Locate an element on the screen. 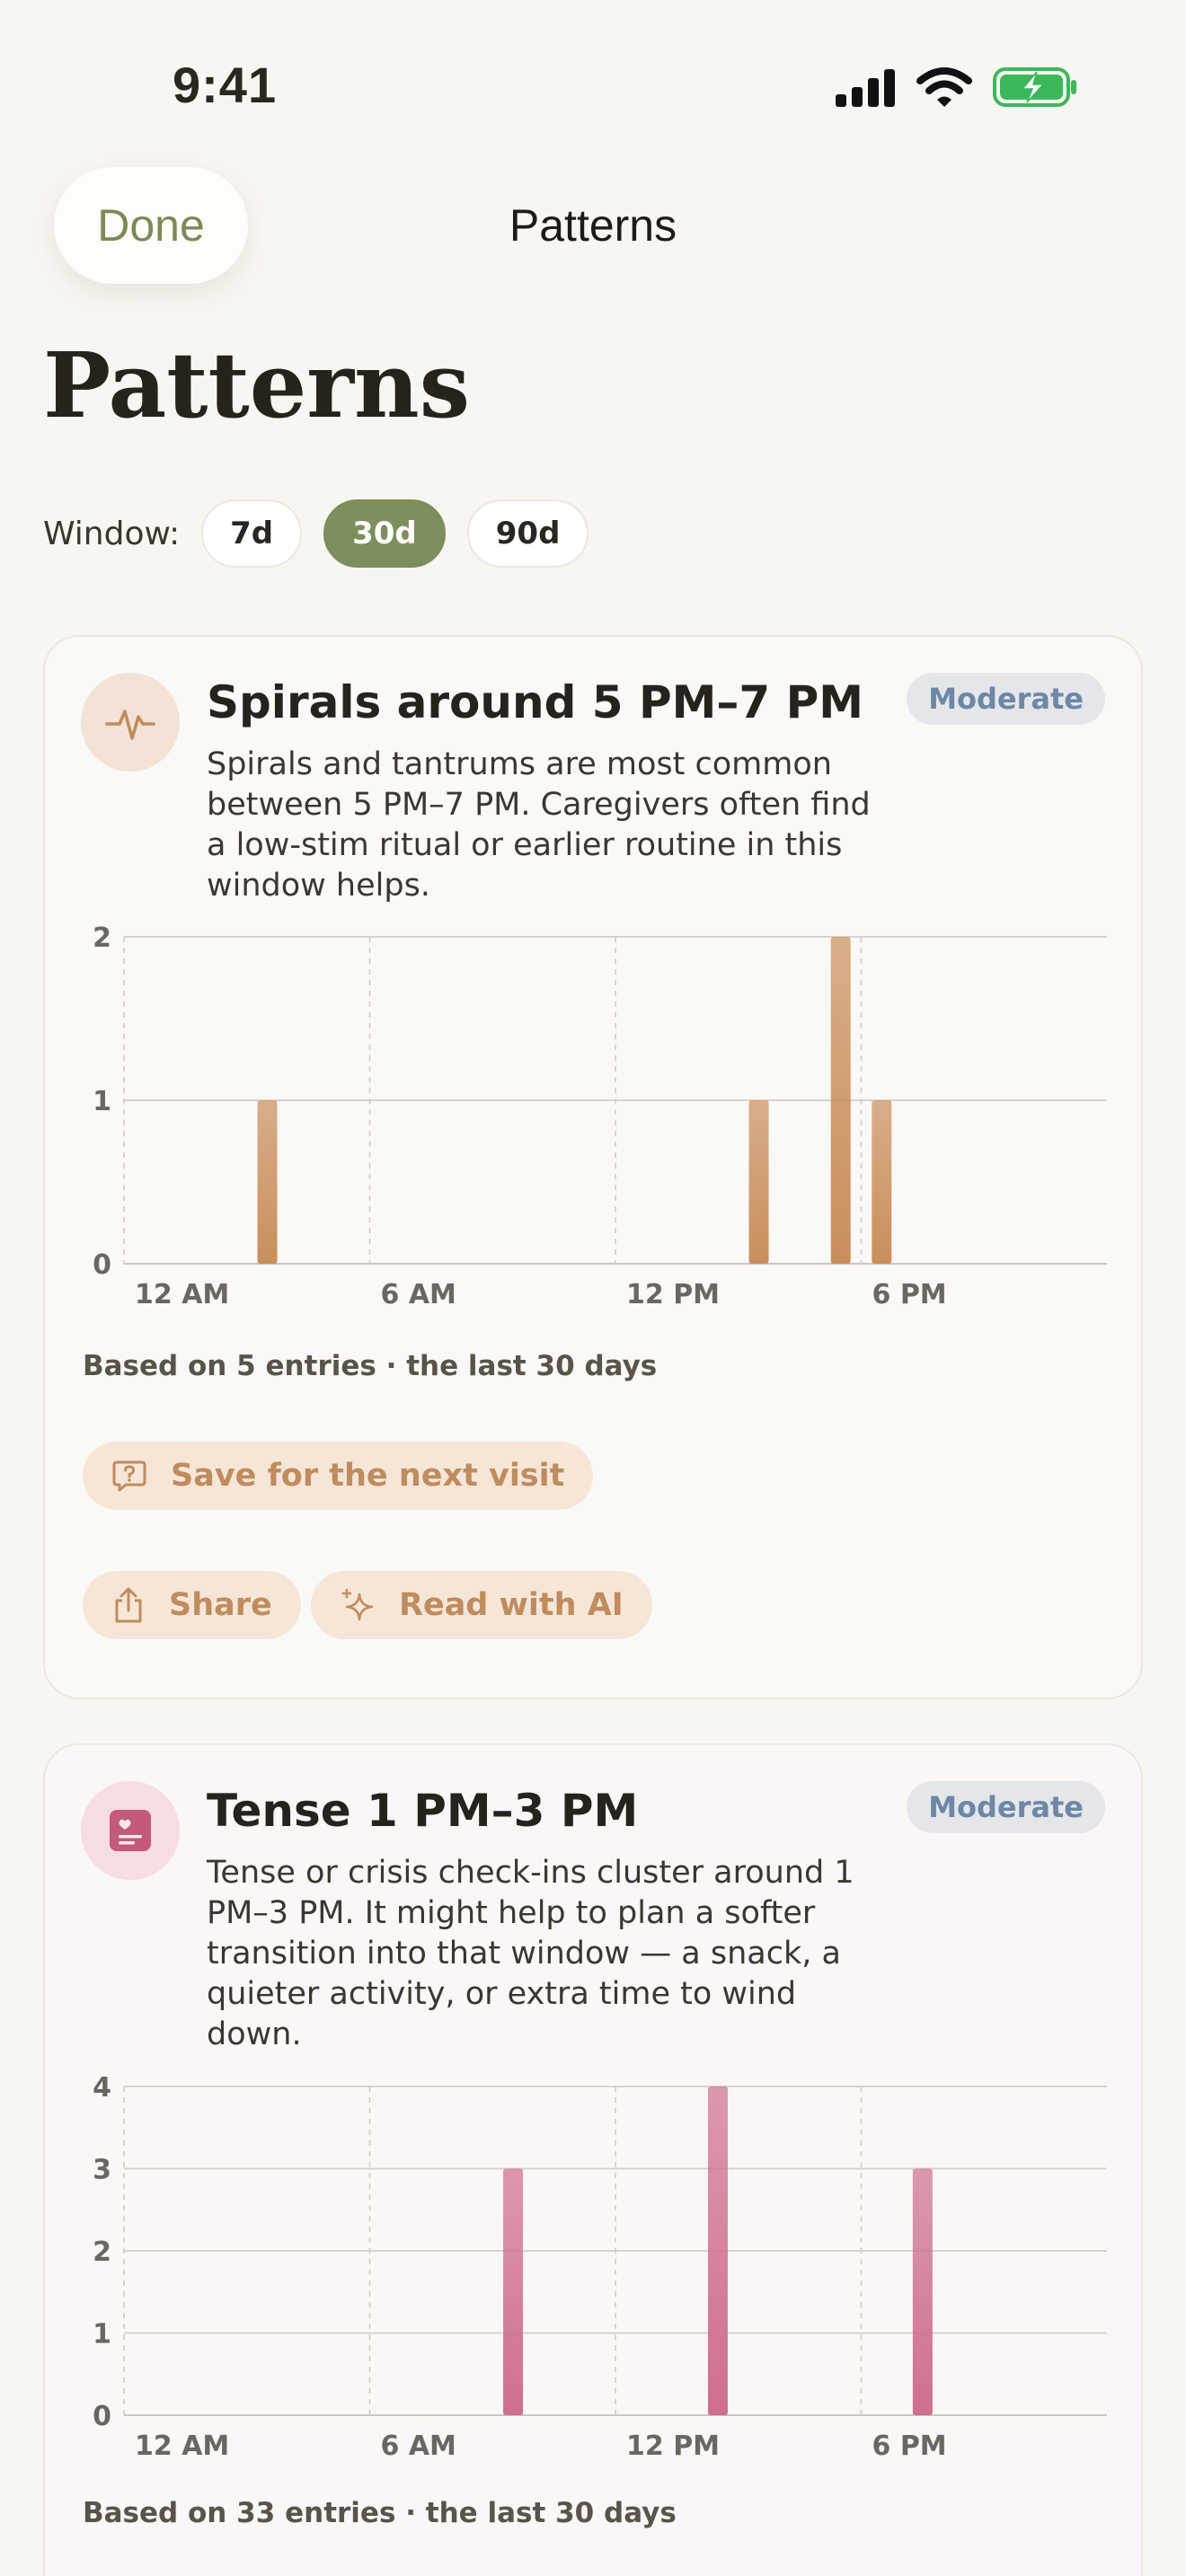 This screenshot has height=2576, width=1186. wifi-icon is located at coordinates (944, 87).